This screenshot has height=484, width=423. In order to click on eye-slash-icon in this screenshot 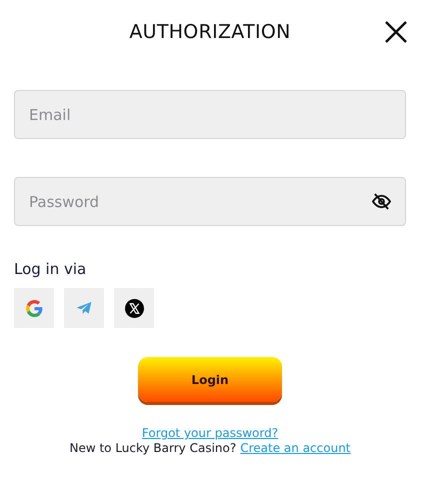, I will do `click(381, 201)`.